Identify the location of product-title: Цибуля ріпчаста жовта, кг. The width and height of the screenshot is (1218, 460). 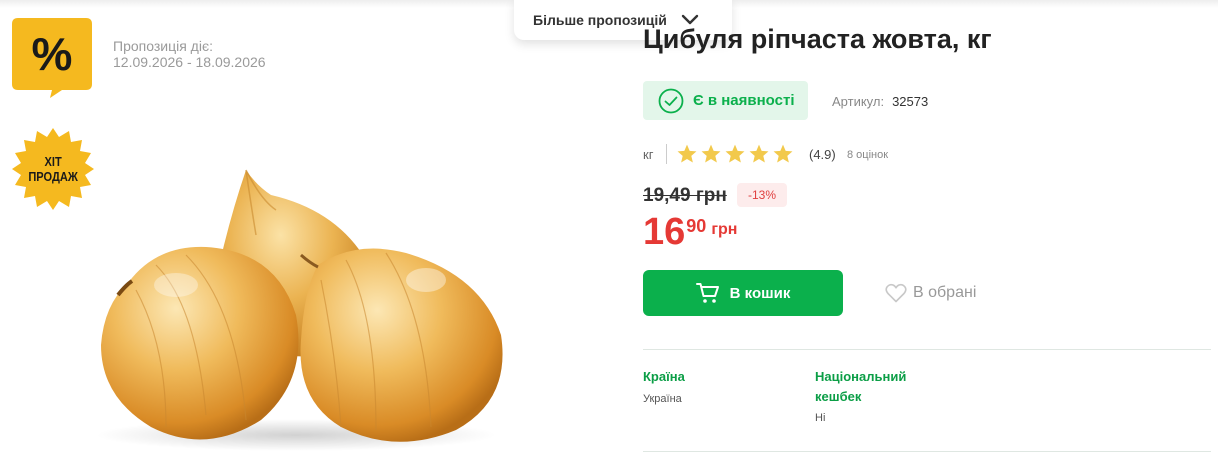
(817, 39).